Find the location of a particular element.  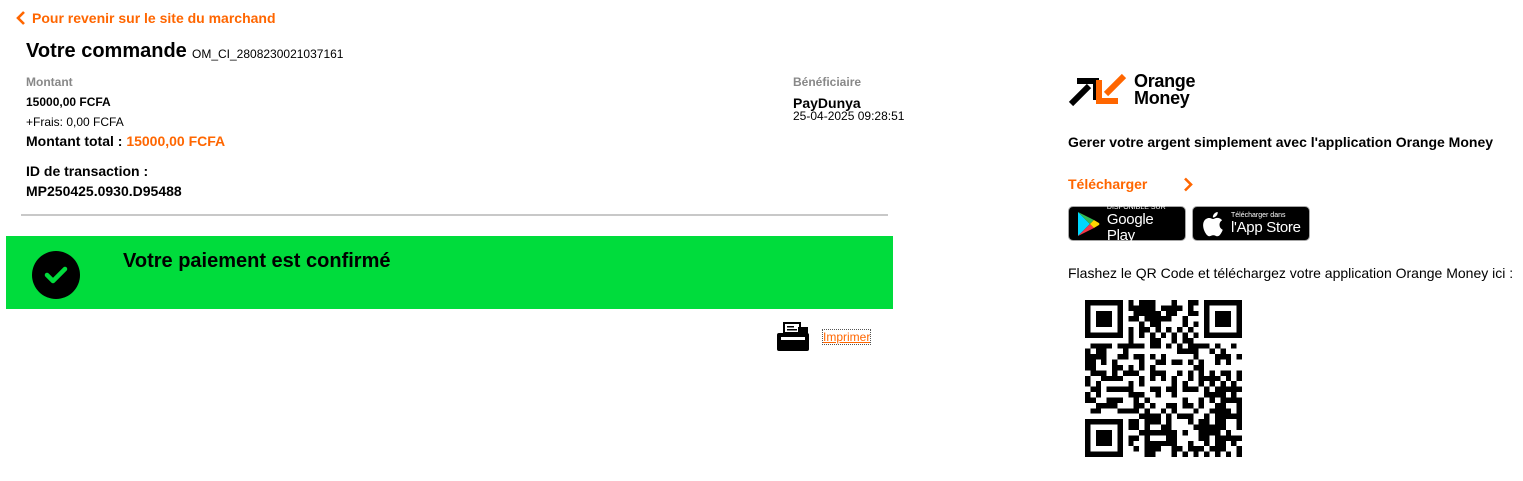

back-link-label: Pour revenir sur le site du marchand is located at coordinates (154, 18).